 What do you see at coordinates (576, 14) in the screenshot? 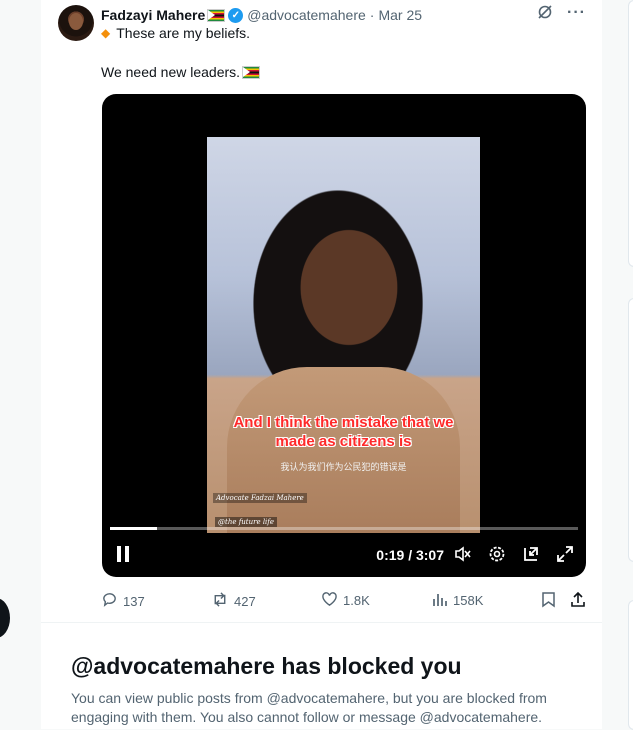
I see `more-icon: ···` at bounding box center [576, 14].